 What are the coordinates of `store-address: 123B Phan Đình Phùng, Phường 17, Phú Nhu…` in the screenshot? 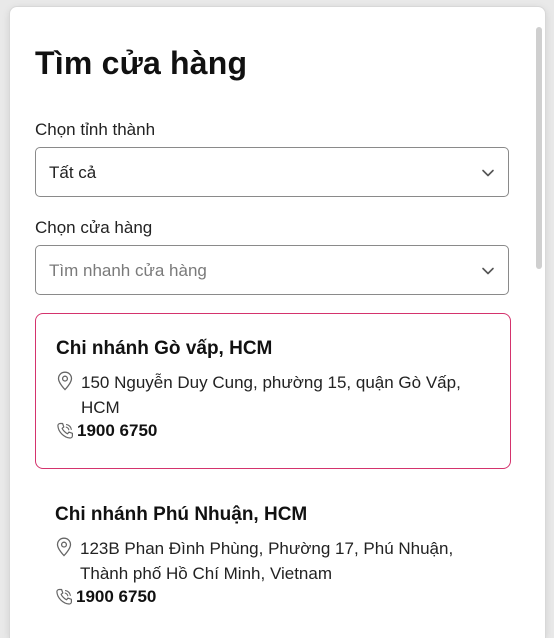 It's located at (267, 561).